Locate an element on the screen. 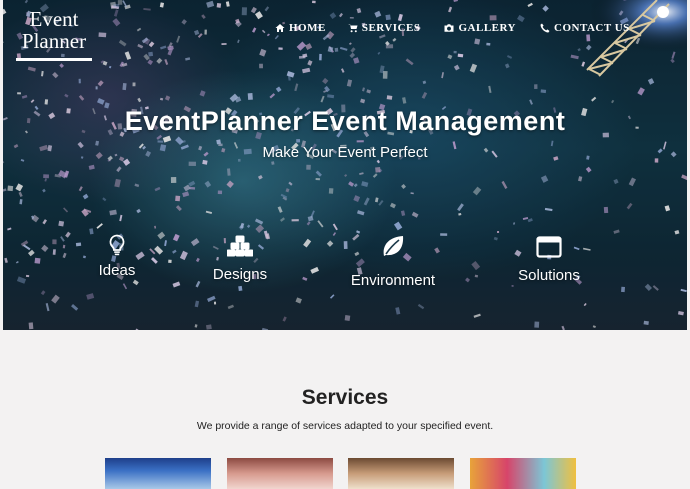 The image size is (690, 489). feature-solutions-label: Solutions is located at coordinates (549, 275).